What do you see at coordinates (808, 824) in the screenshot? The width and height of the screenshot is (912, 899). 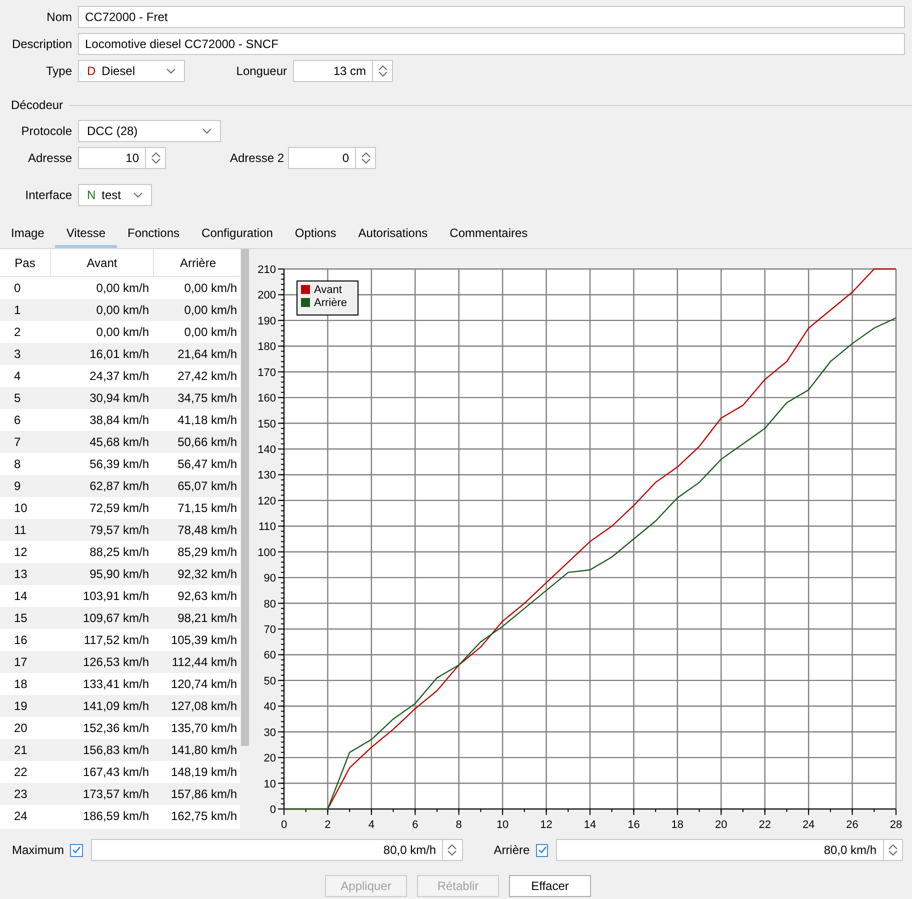 I see `axis-tick-label: 24` at bounding box center [808, 824].